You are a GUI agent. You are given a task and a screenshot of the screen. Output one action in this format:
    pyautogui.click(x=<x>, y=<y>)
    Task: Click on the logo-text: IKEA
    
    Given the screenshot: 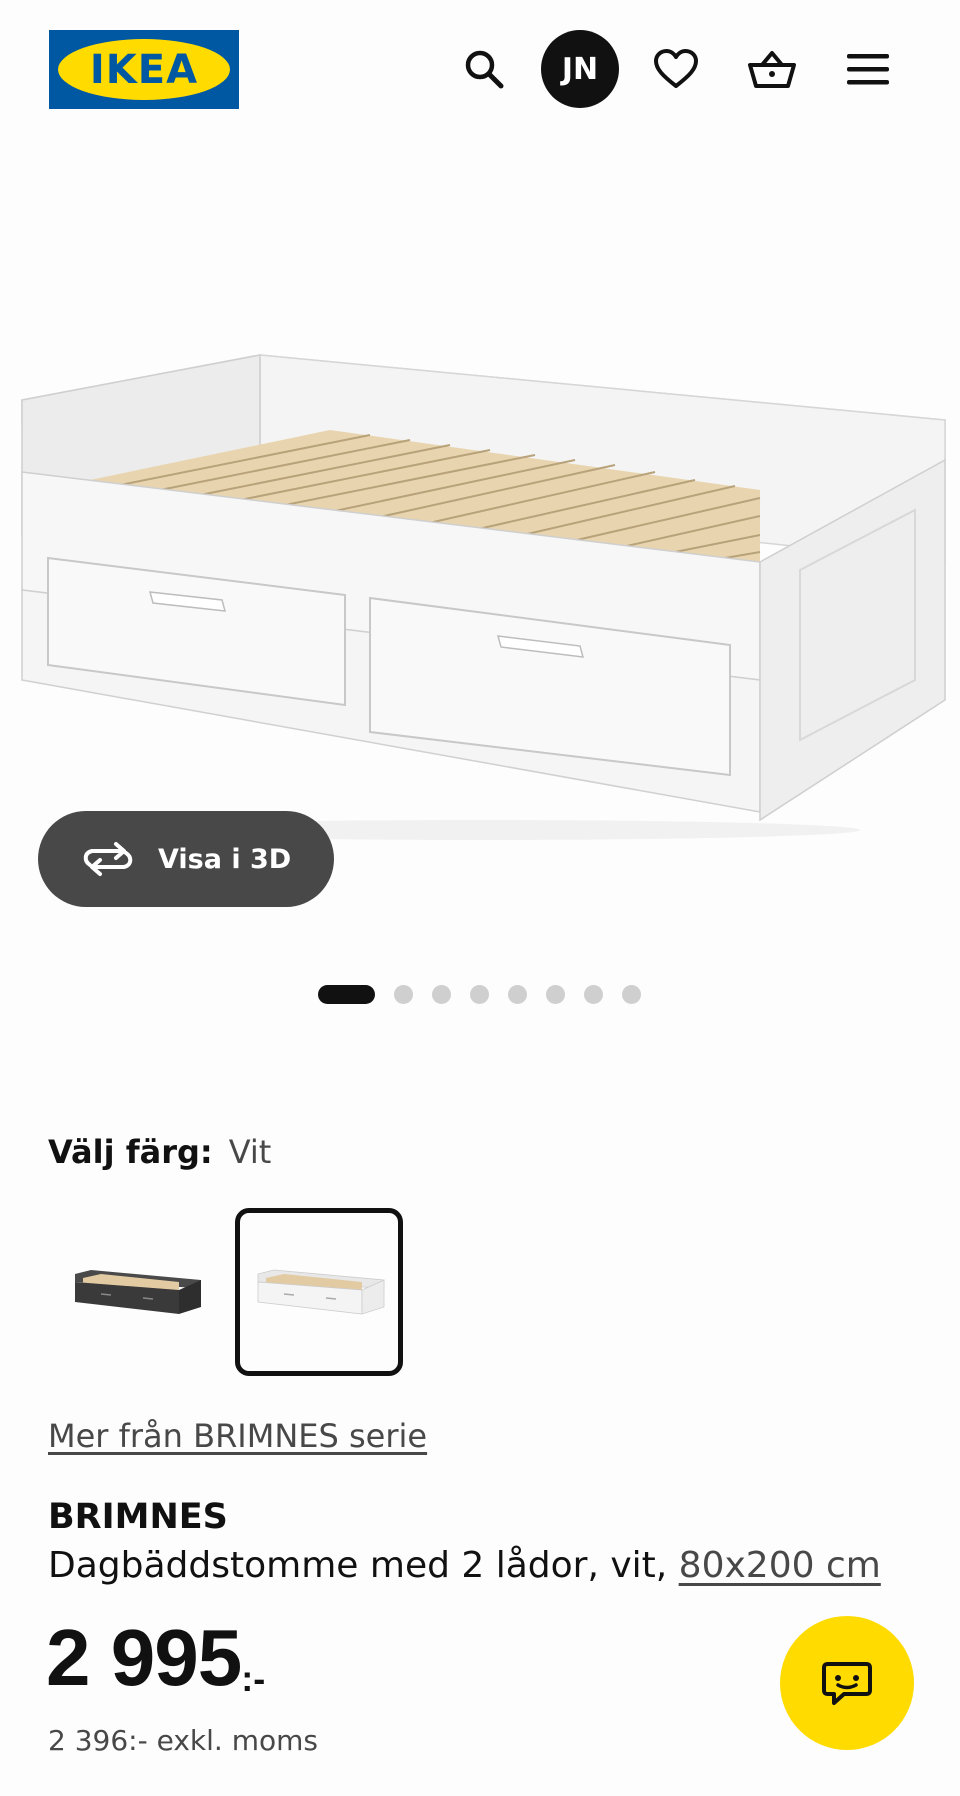 What is the action you would take?
    pyautogui.click(x=144, y=69)
    